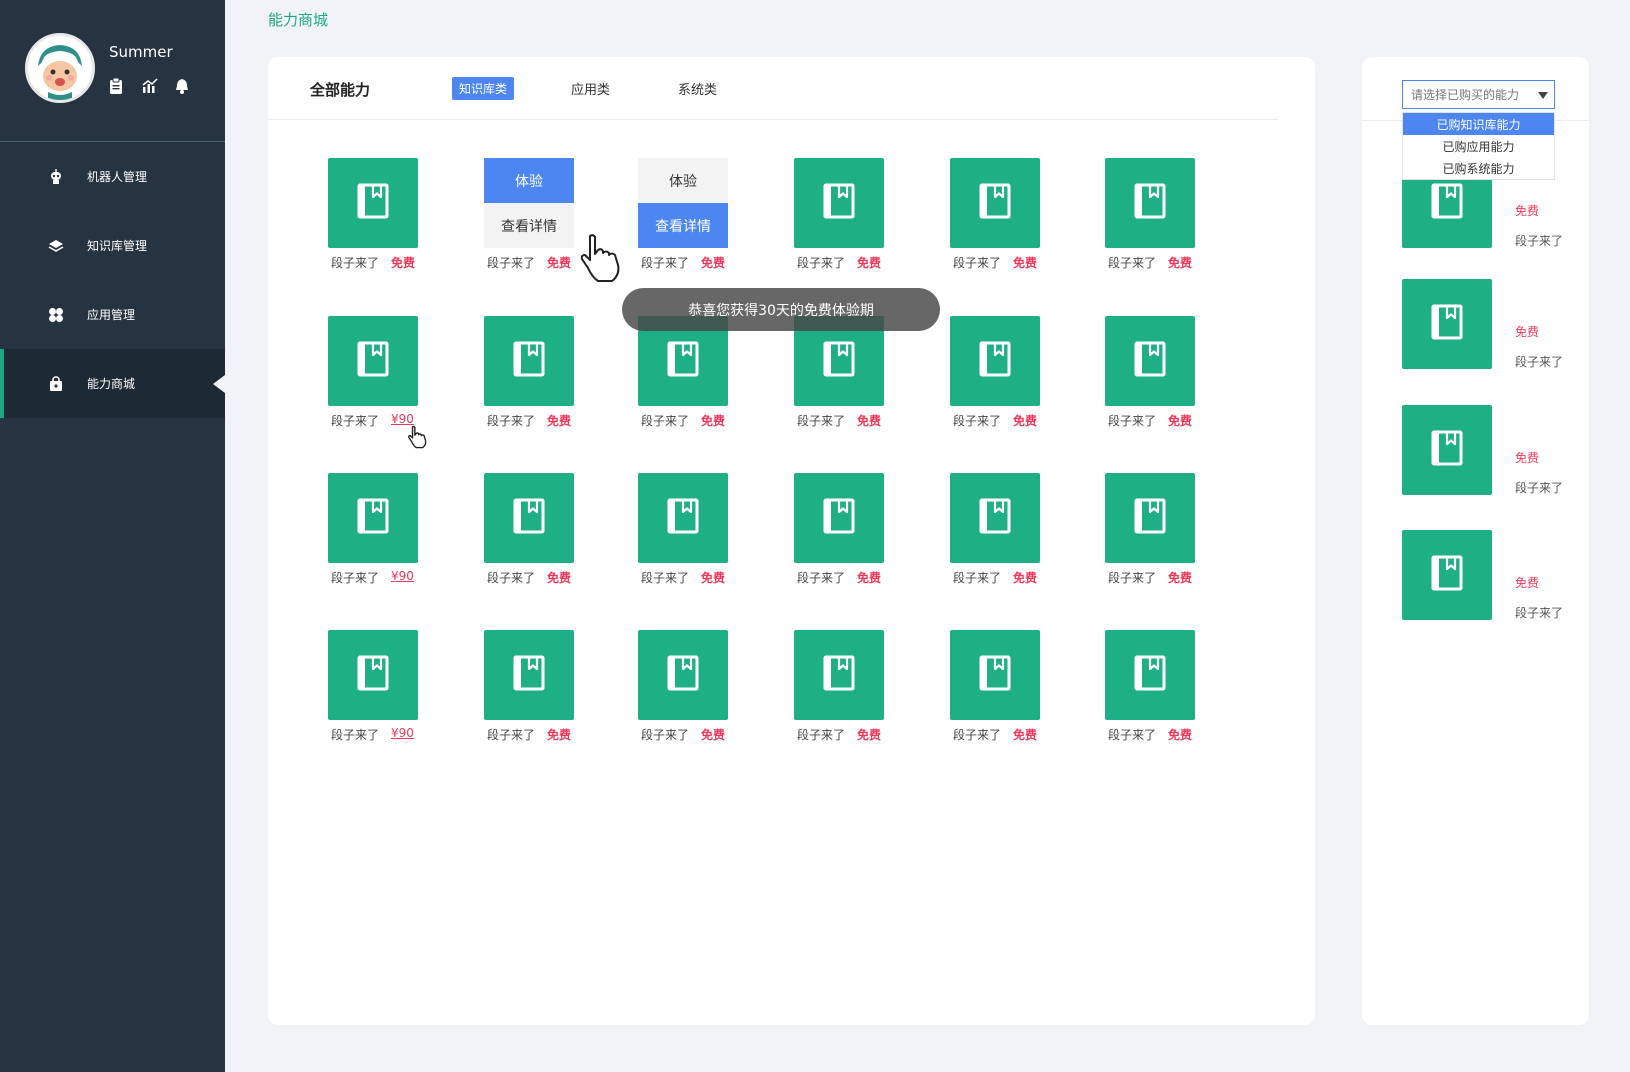 This screenshot has width=1630, height=1072. I want to click on username: Summer, so click(141, 52).